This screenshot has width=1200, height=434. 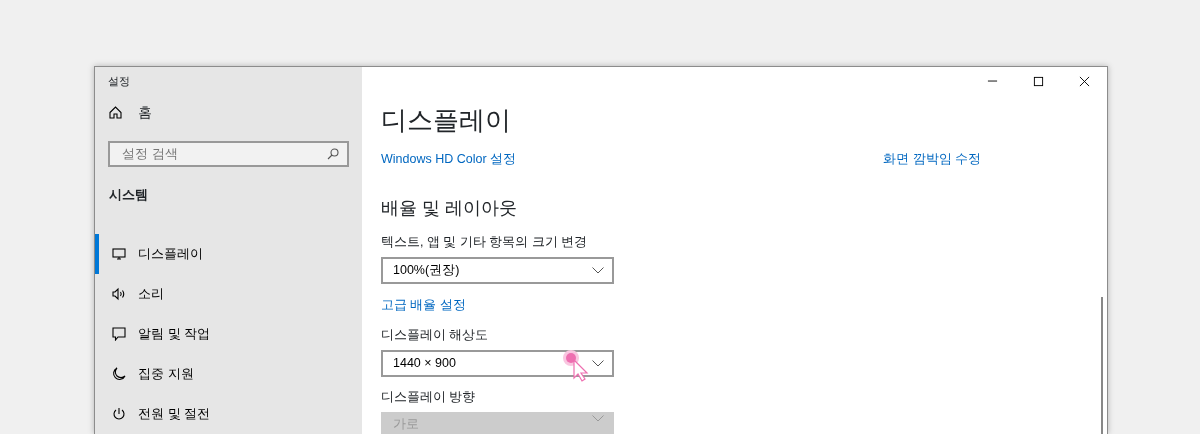 What do you see at coordinates (228, 294) in the screenshot?
I see `sidebar-item: 소리` at bounding box center [228, 294].